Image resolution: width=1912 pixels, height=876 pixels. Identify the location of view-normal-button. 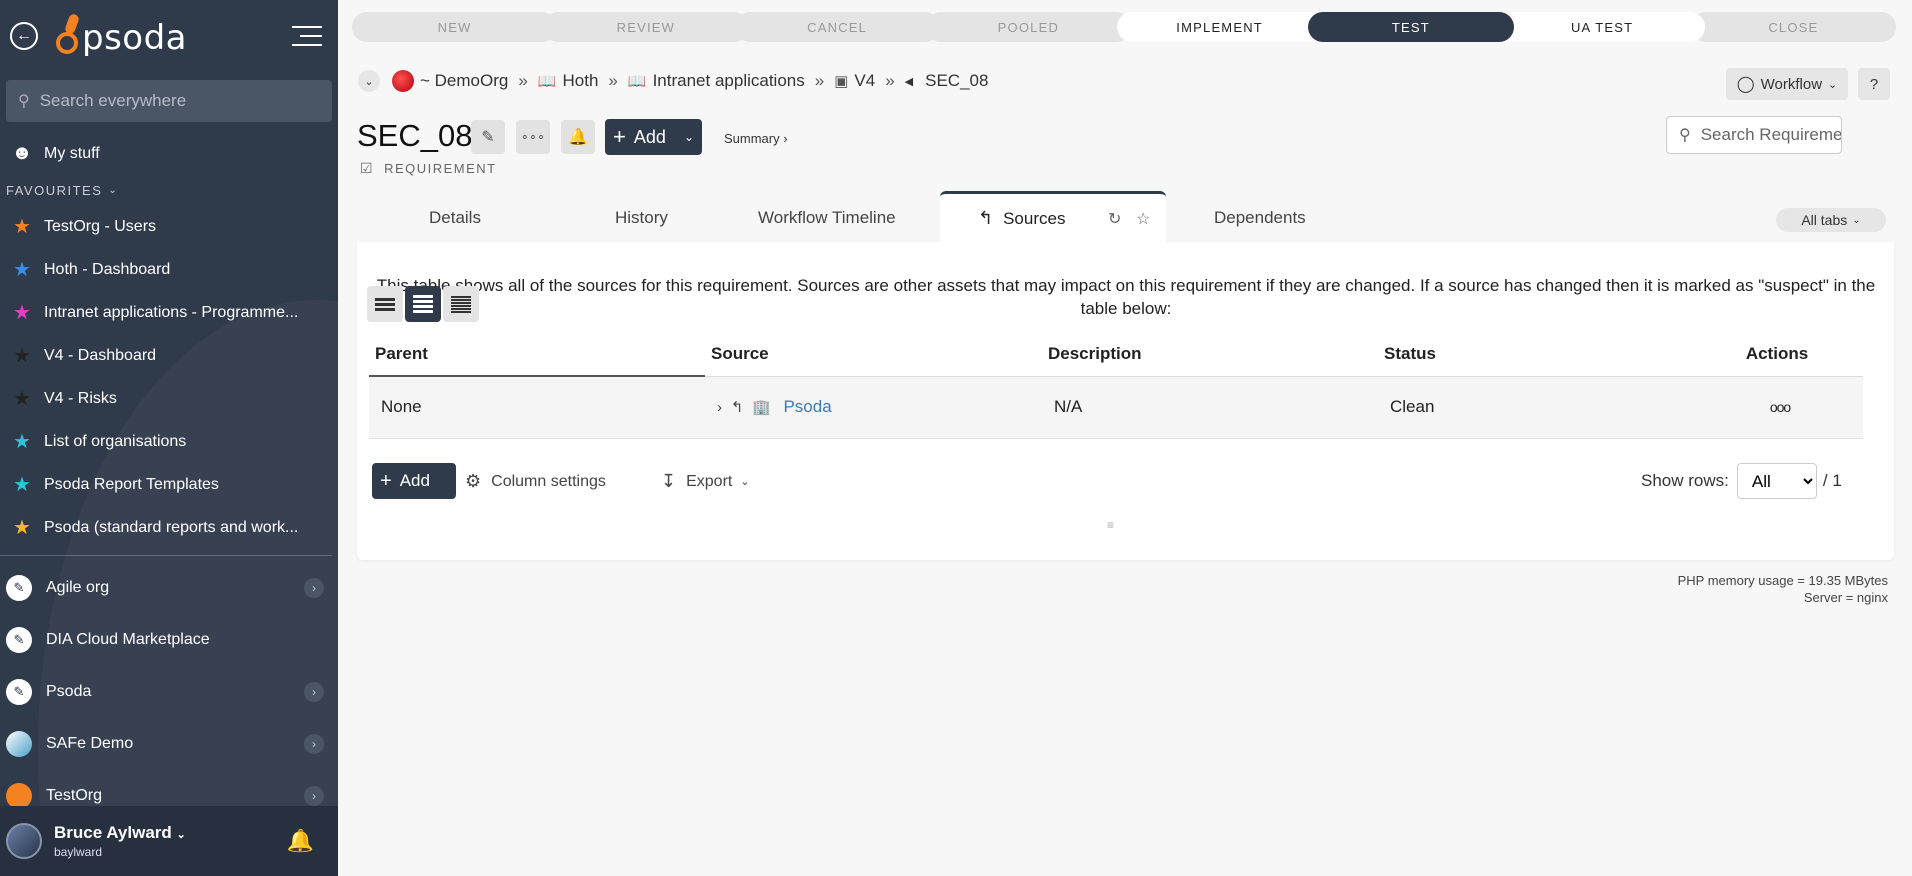
(423, 304).